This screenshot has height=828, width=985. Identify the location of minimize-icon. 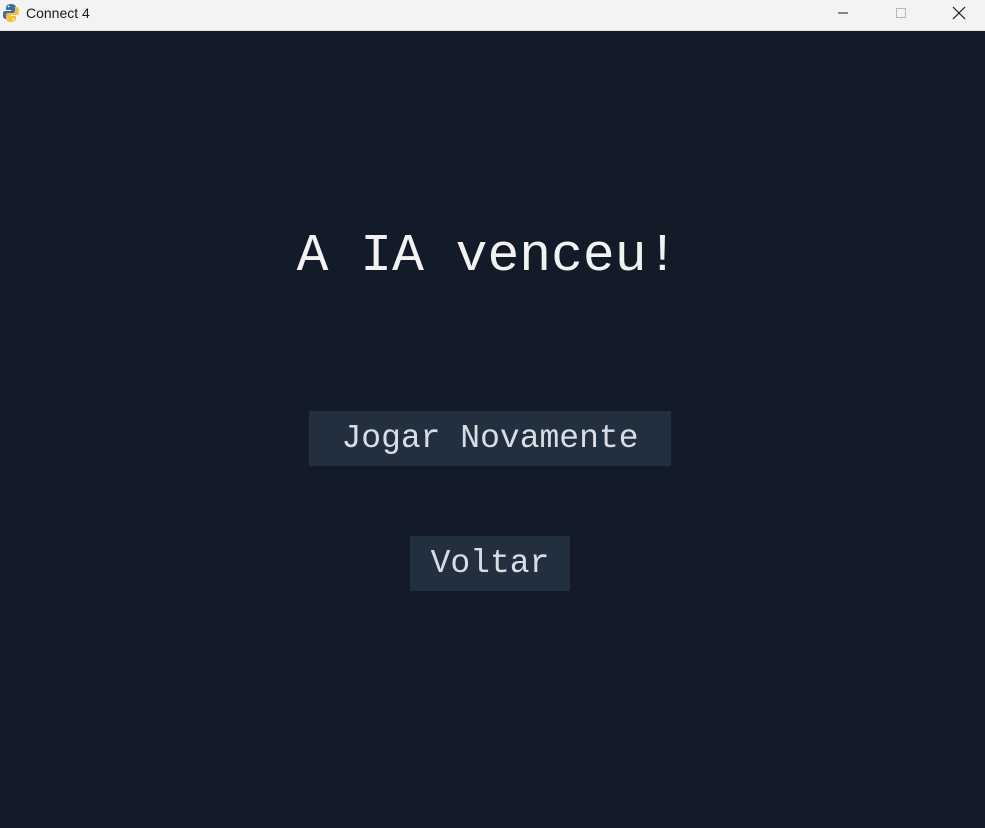
(843, 13).